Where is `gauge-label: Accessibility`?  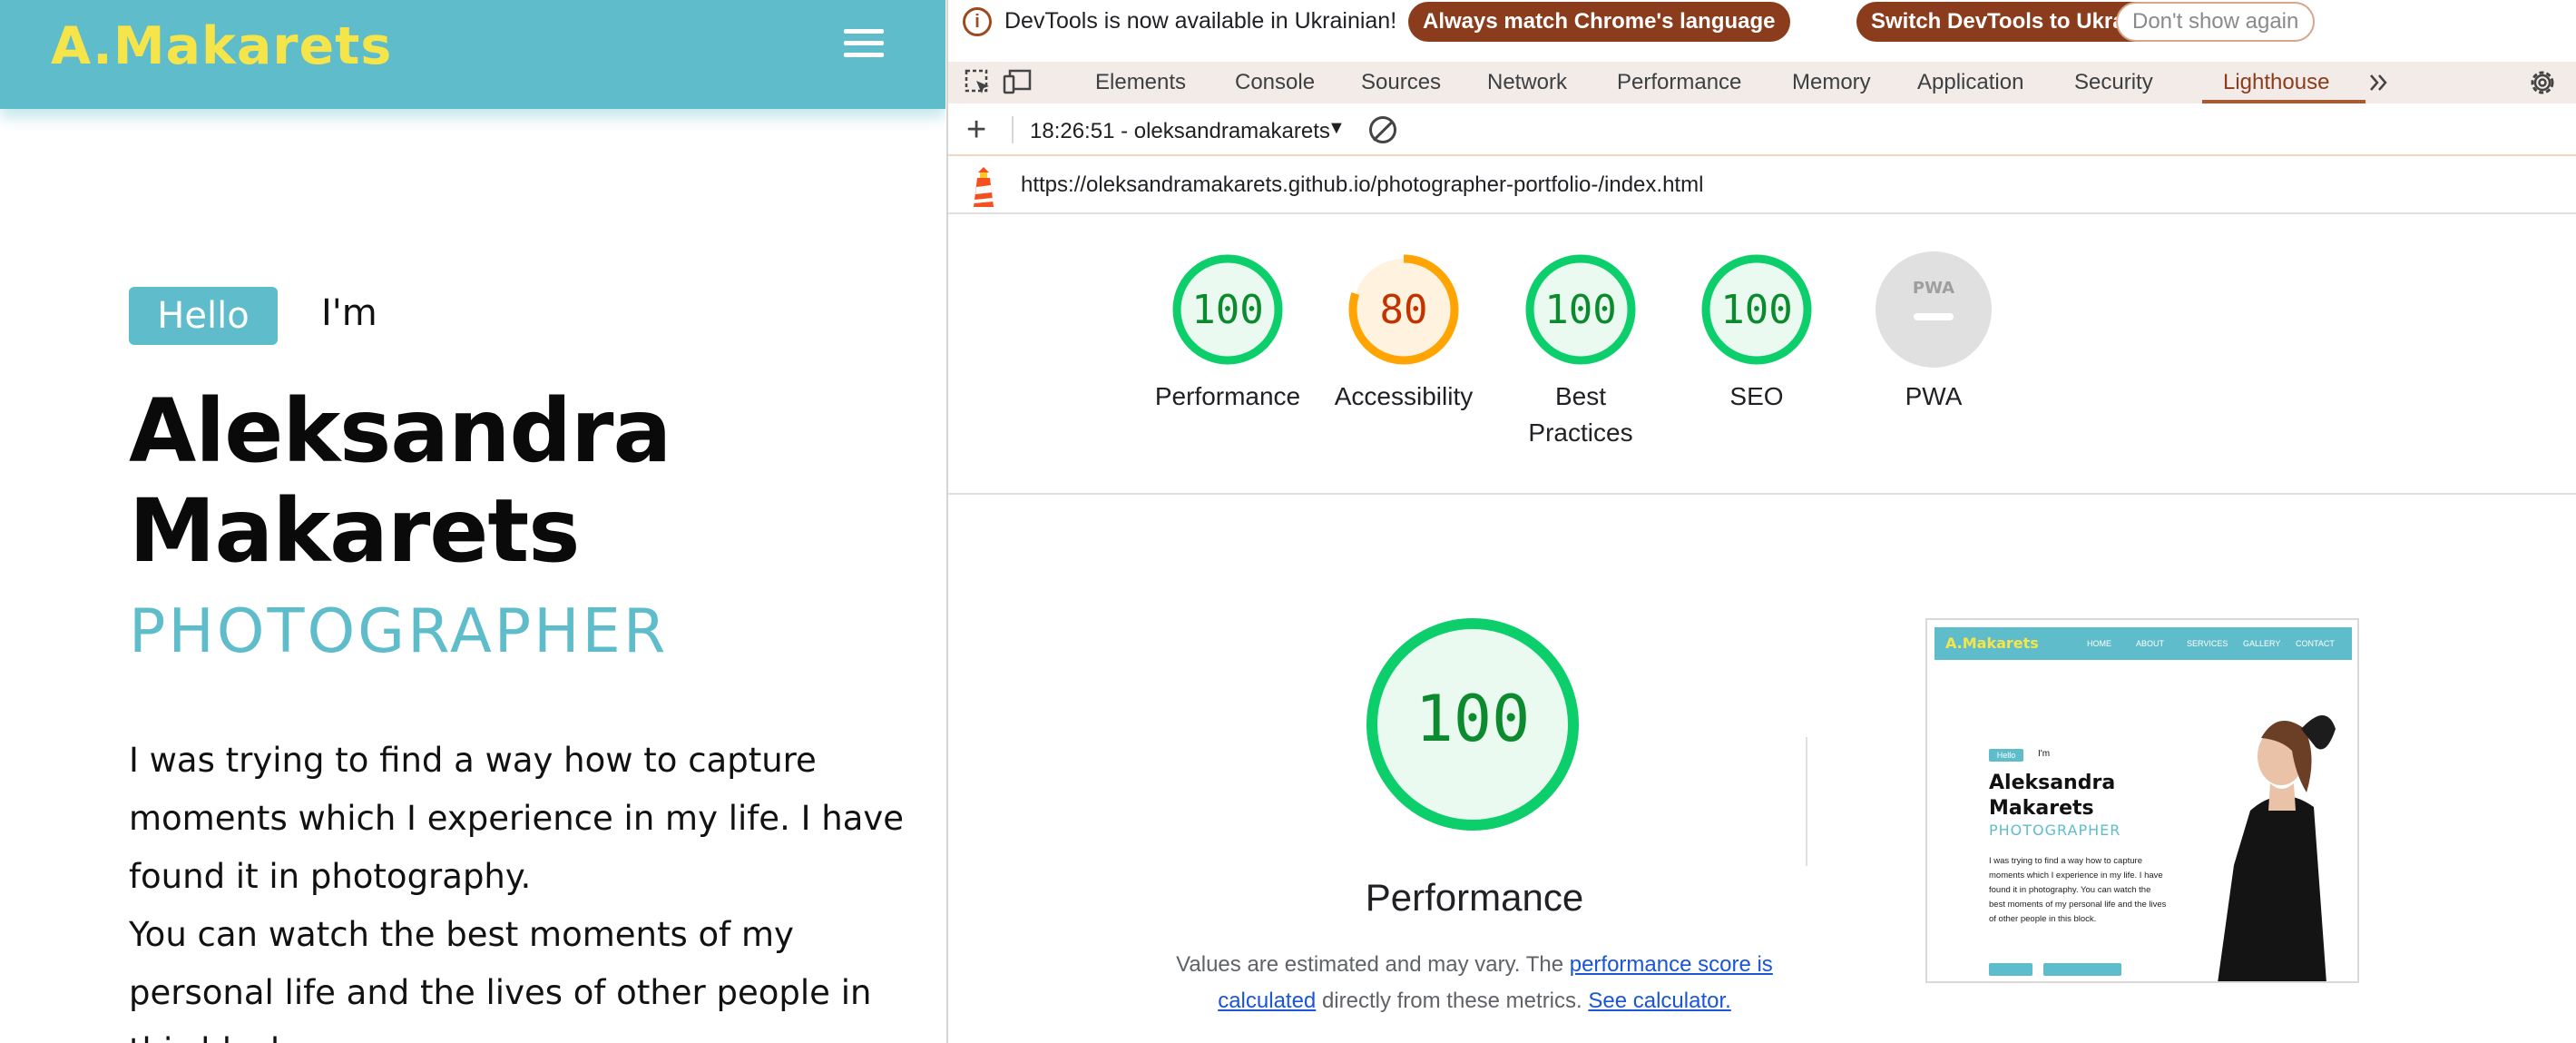 gauge-label: Accessibility is located at coordinates (1404, 396).